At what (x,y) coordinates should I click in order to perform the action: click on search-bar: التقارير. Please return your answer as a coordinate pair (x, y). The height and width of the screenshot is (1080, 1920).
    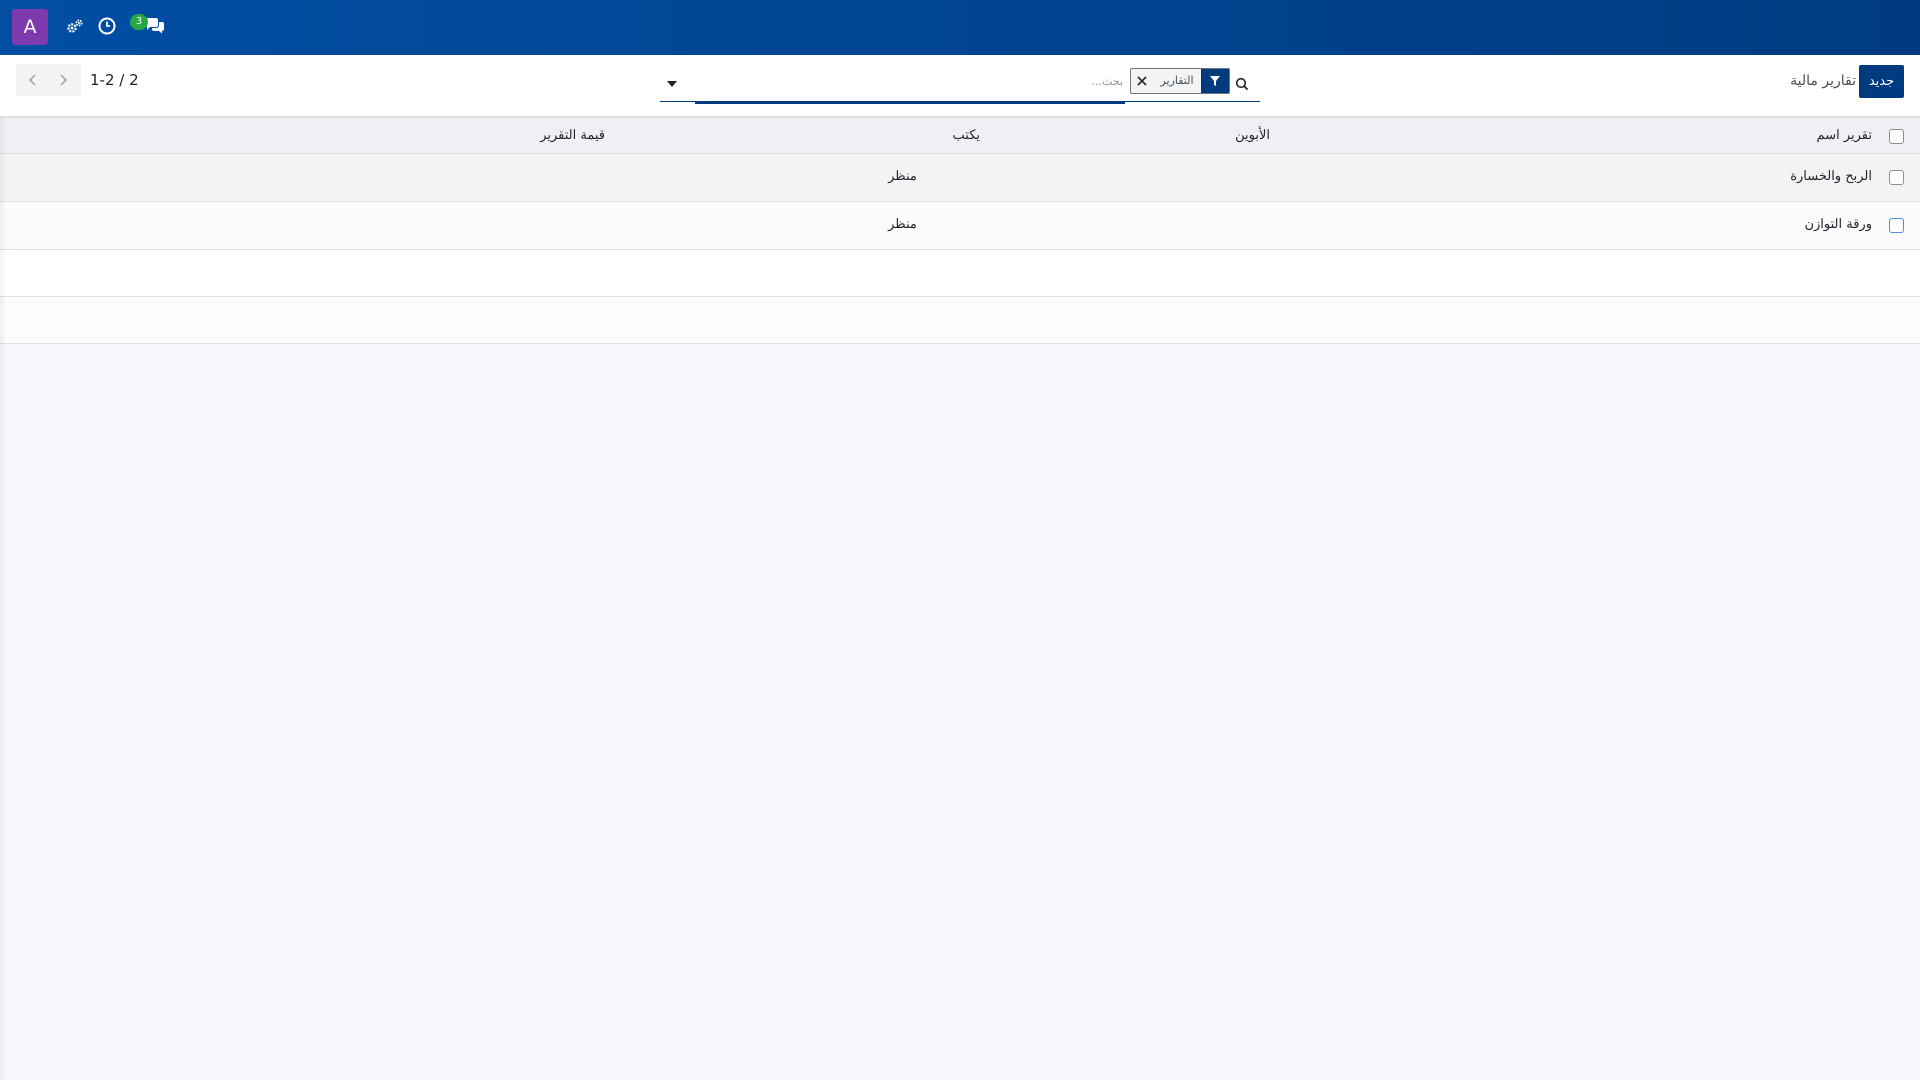
    Looking at the image, I should click on (960, 85).